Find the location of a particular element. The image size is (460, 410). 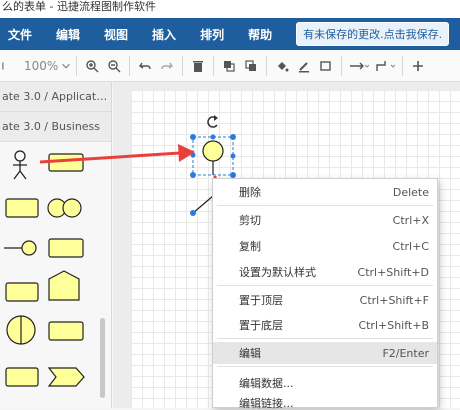

menu-item-shortcut: Ctrl+Shift+D is located at coordinates (393, 272).